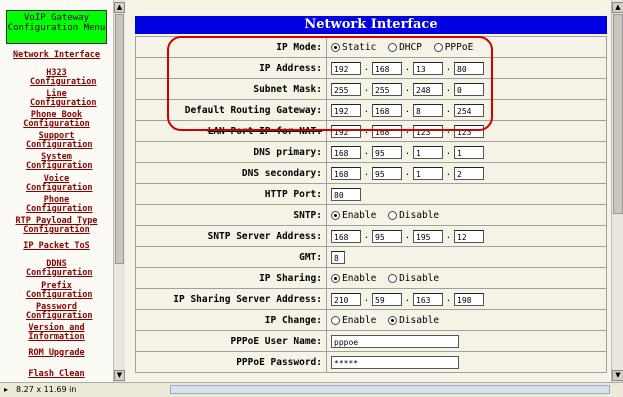 Image resolution: width=623 pixels, height=397 pixels. What do you see at coordinates (428, 110) in the screenshot?
I see `gateway-octet-3: 8` at bounding box center [428, 110].